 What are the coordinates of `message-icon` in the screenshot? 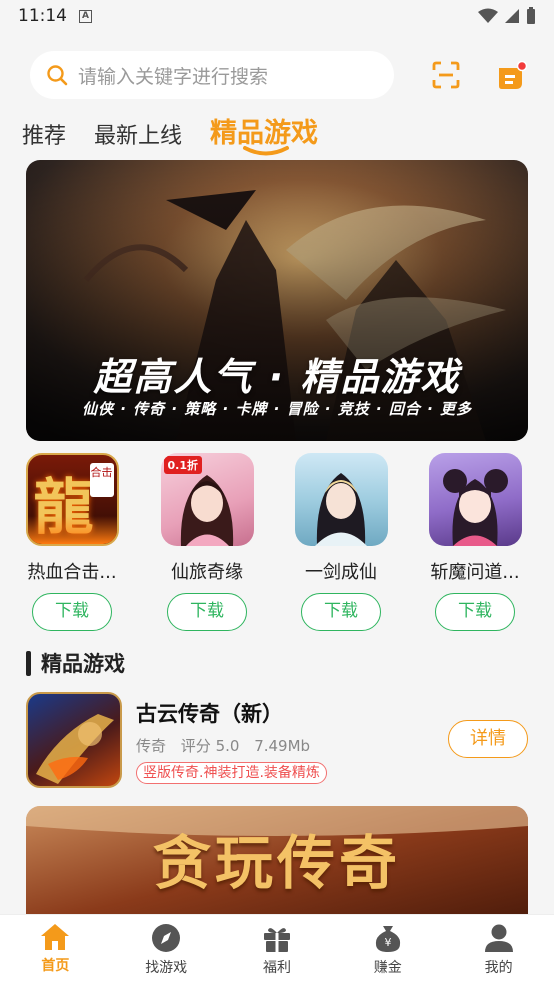 It's located at (512, 77).